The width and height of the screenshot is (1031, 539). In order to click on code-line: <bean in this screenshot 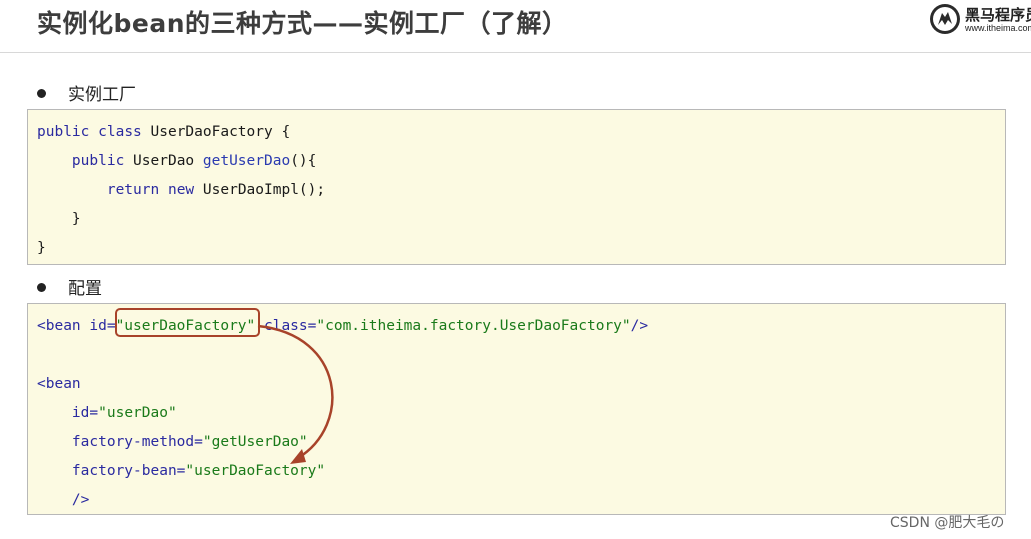, I will do `click(59, 384)`.